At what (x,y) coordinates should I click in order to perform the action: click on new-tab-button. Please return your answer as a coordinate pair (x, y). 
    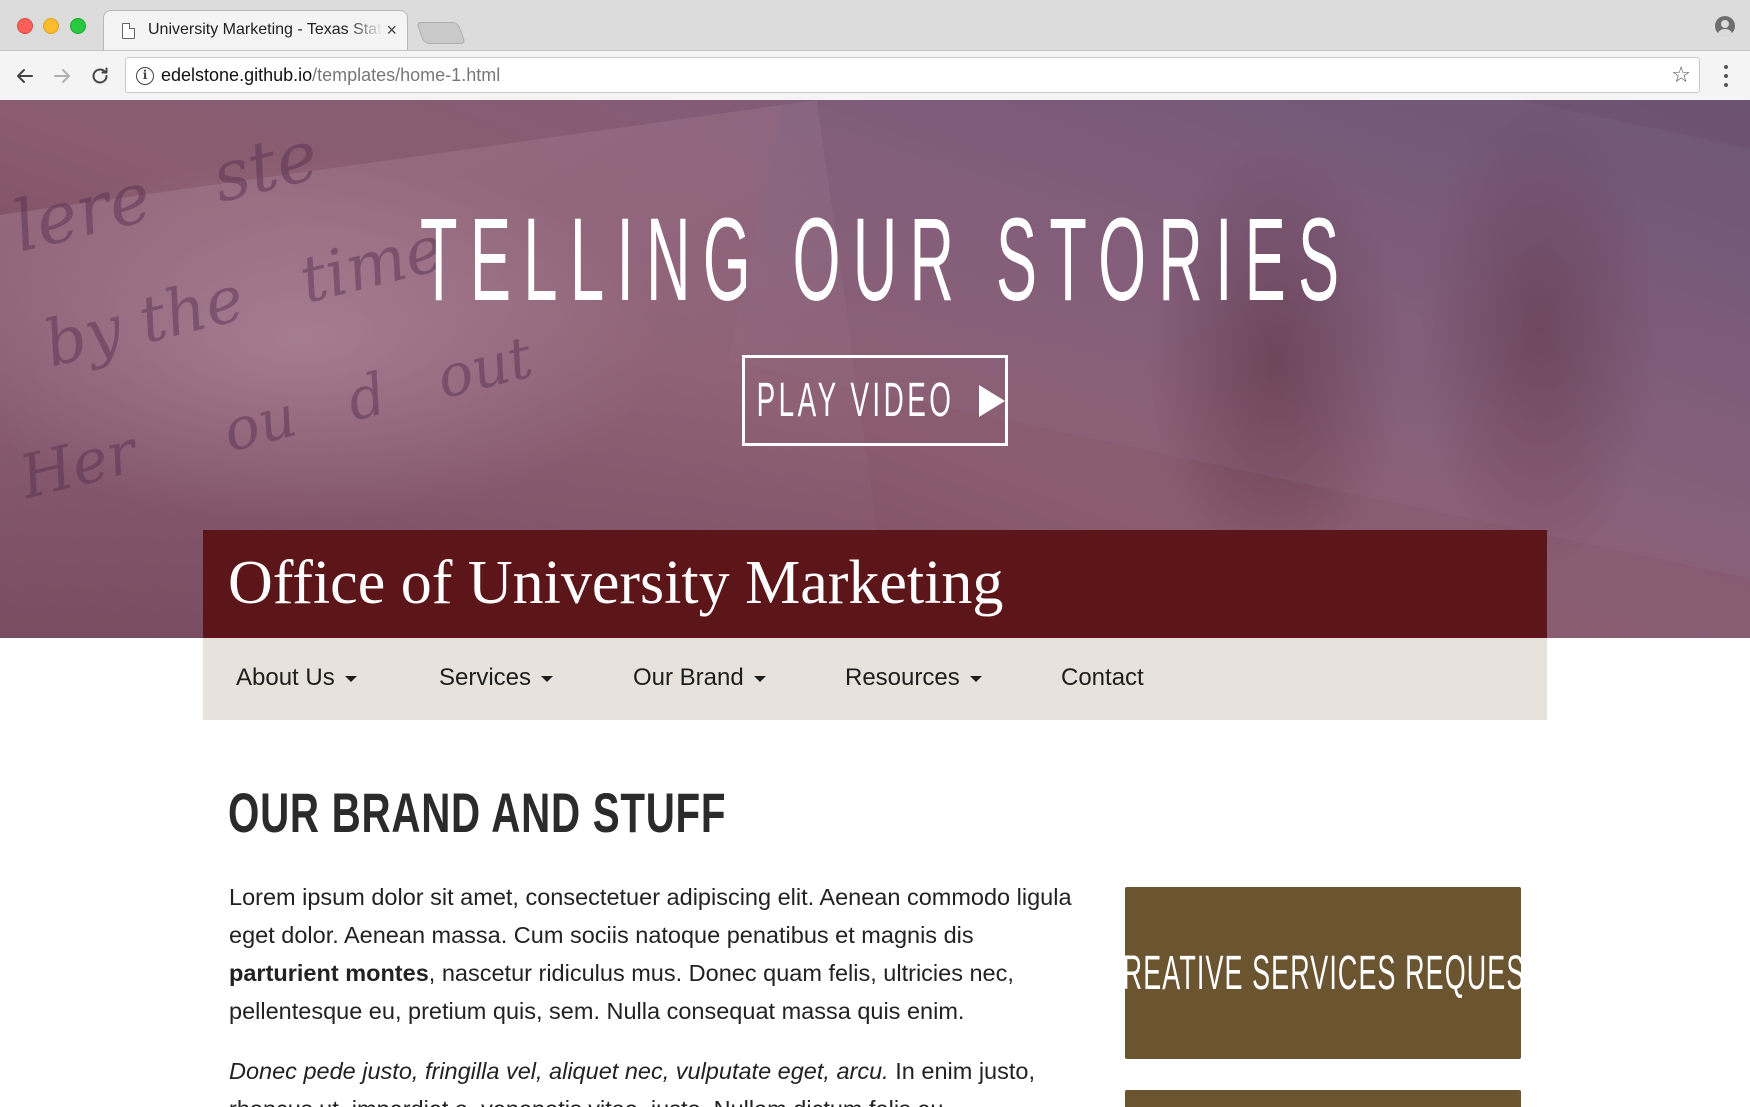
    Looking at the image, I should click on (441, 33).